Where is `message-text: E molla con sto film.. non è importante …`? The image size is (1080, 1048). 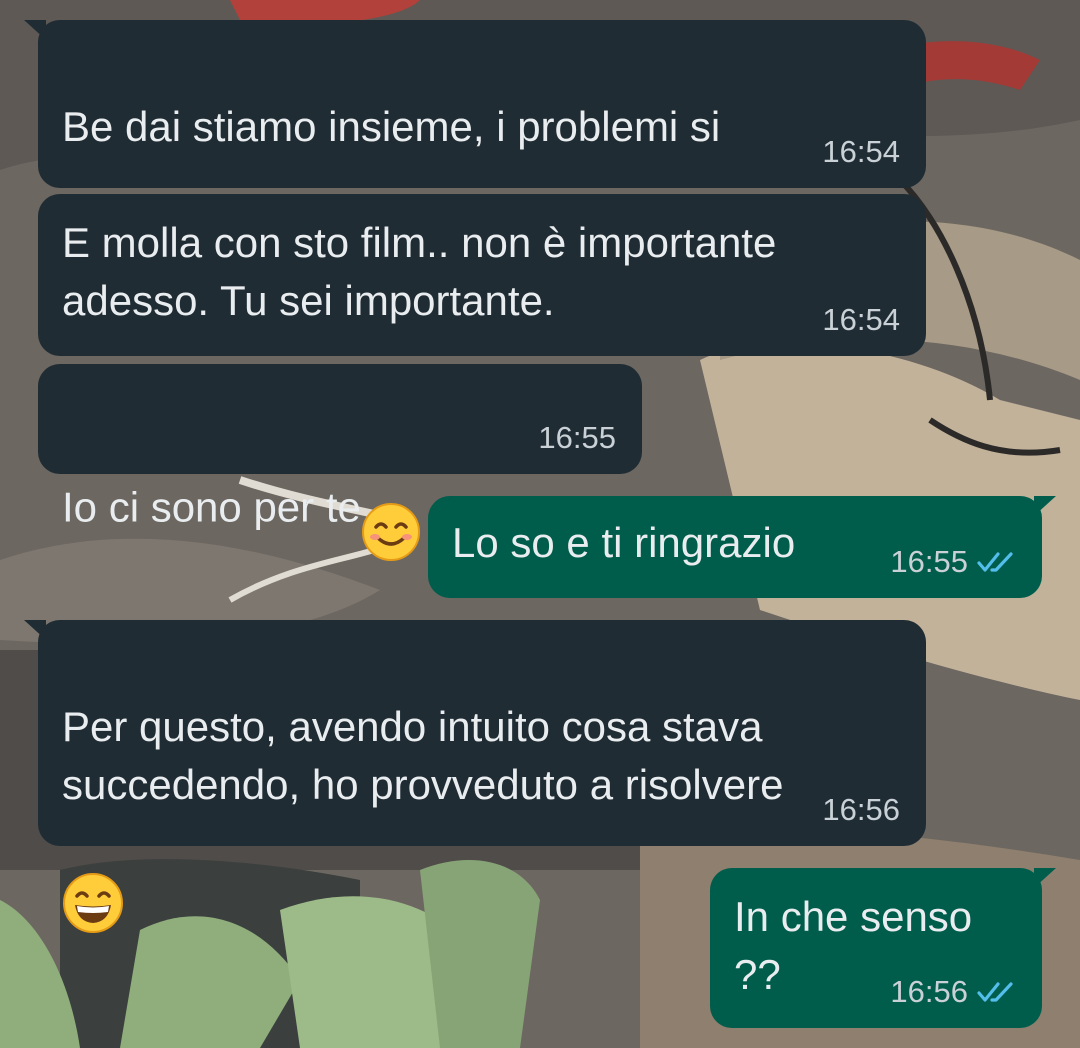
message-text: E molla con sto film.. non è importante … is located at coordinates (419, 271).